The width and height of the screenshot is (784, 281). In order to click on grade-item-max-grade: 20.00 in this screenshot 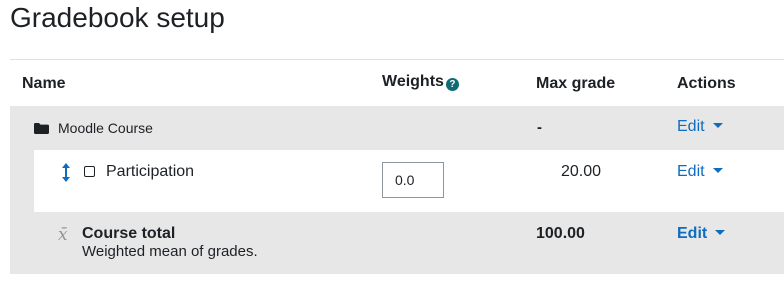, I will do `click(581, 171)`.